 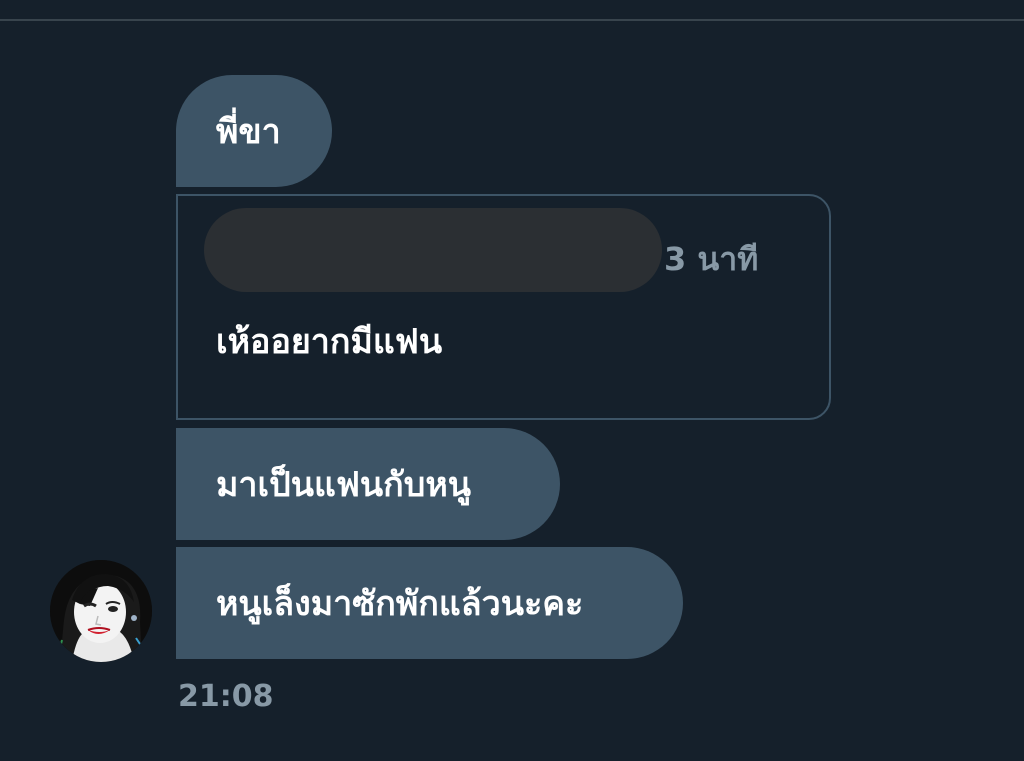 I want to click on message-bubble: มาเป็นแฟนกับหนู, so click(x=368, y=484).